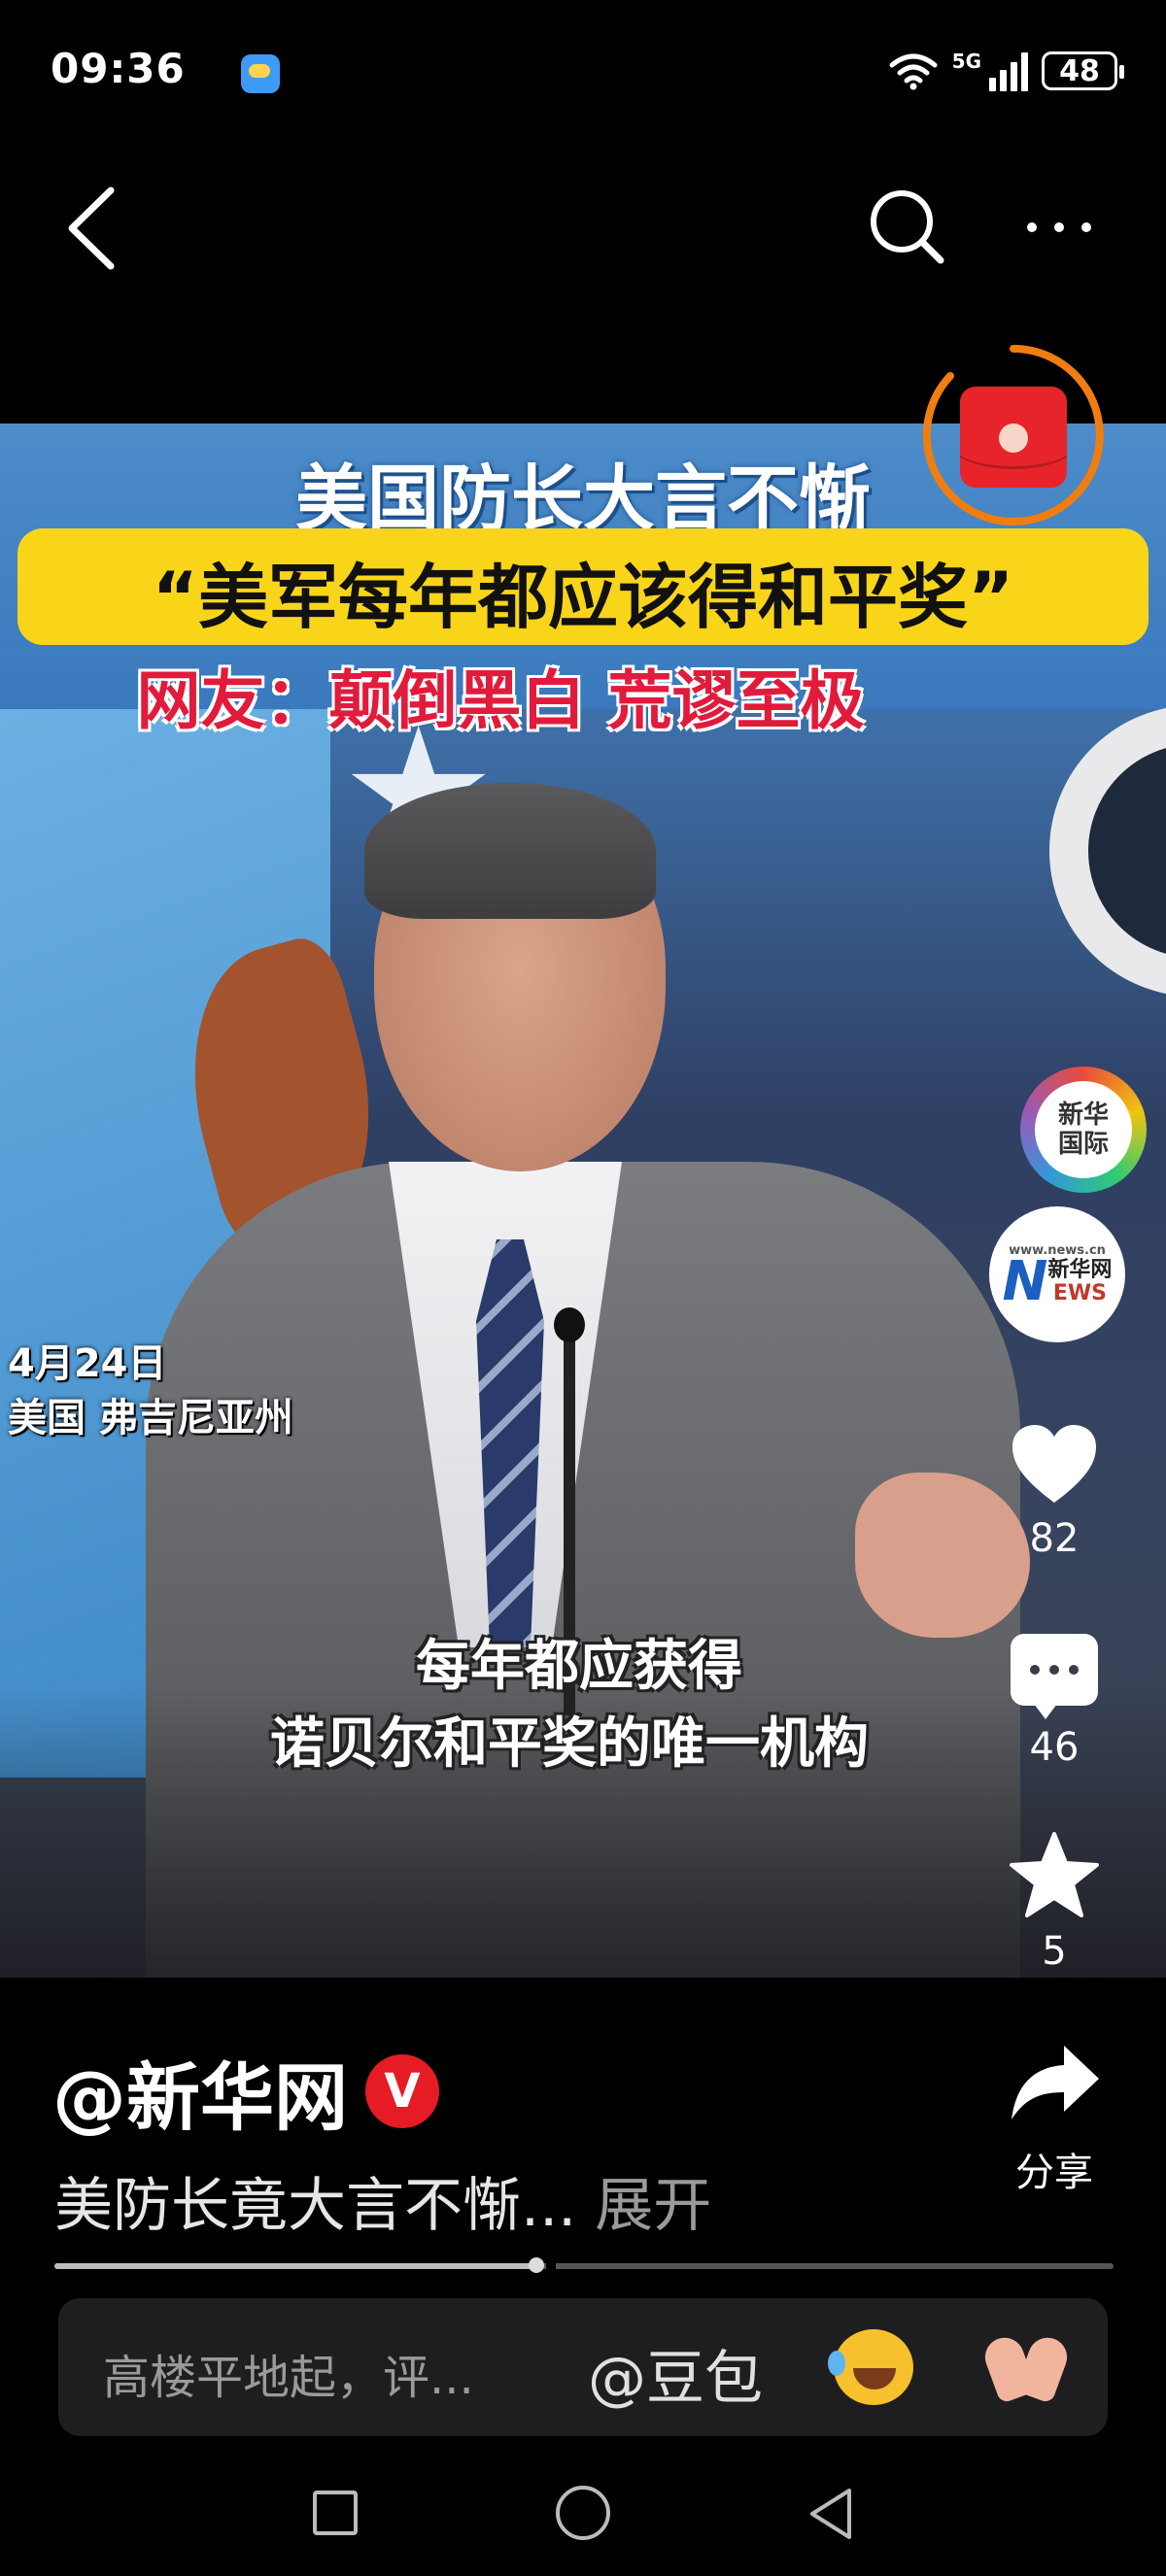 This screenshot has height=2576, width=1166. What do you see at coordinates (1054, 1747) in the screenshot?
I see `comment-count: 46` at bounding box center [1054, 1747].